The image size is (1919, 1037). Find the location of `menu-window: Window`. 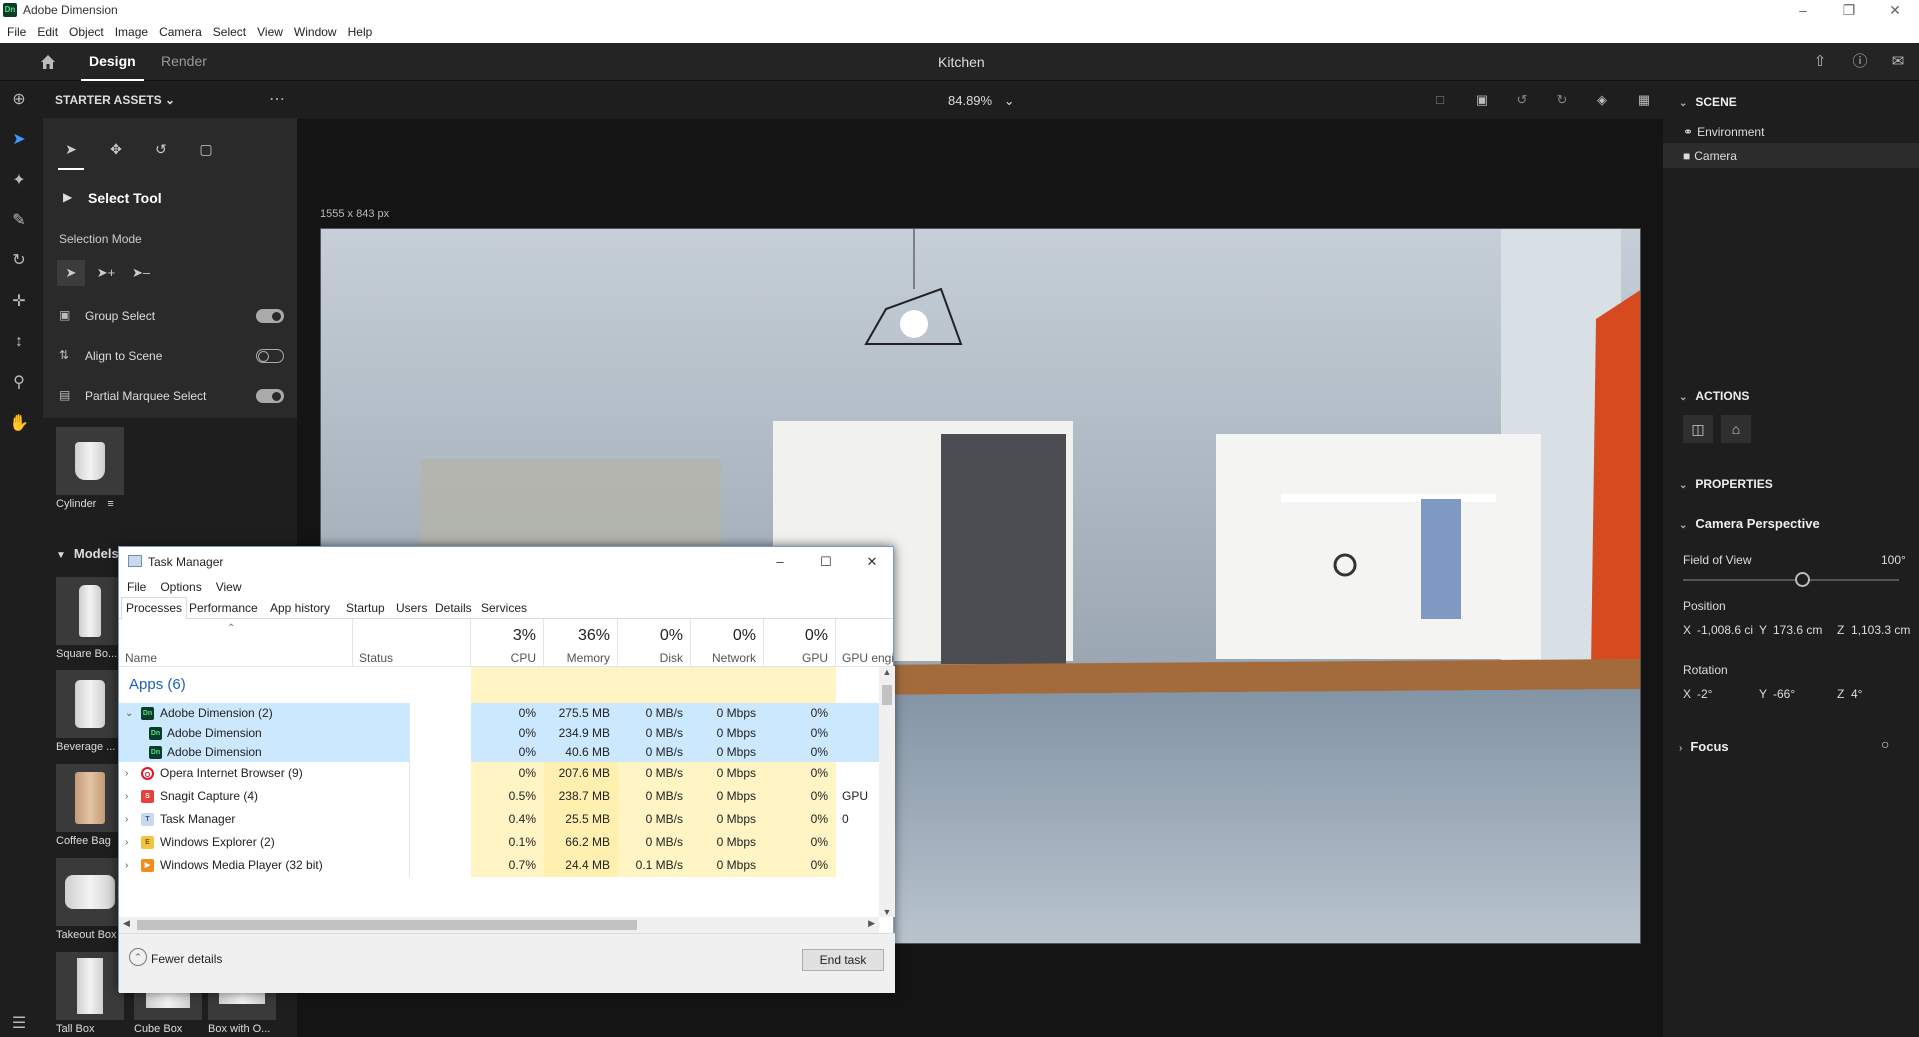

menu-window: Window is located at coordinates (314, 30).